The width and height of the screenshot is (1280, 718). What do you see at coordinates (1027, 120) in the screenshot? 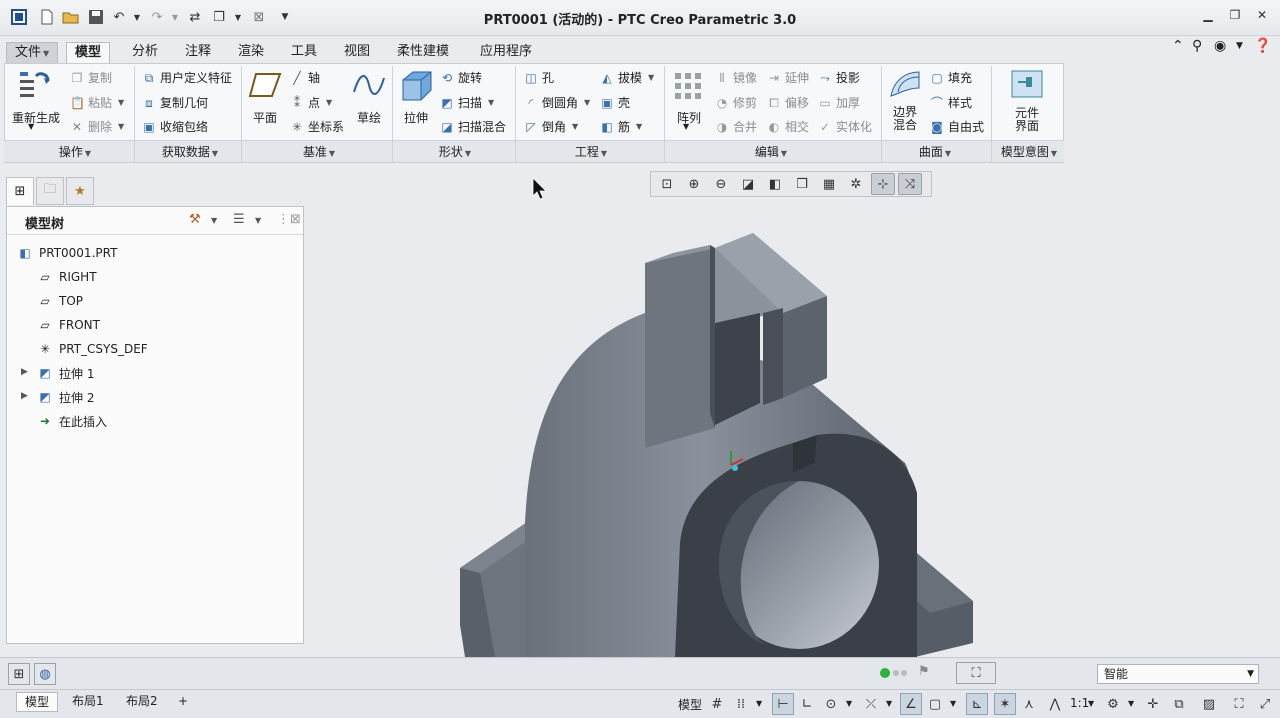
I see `component-interface-button: 元件界面` at bounding box center [1027, 120].